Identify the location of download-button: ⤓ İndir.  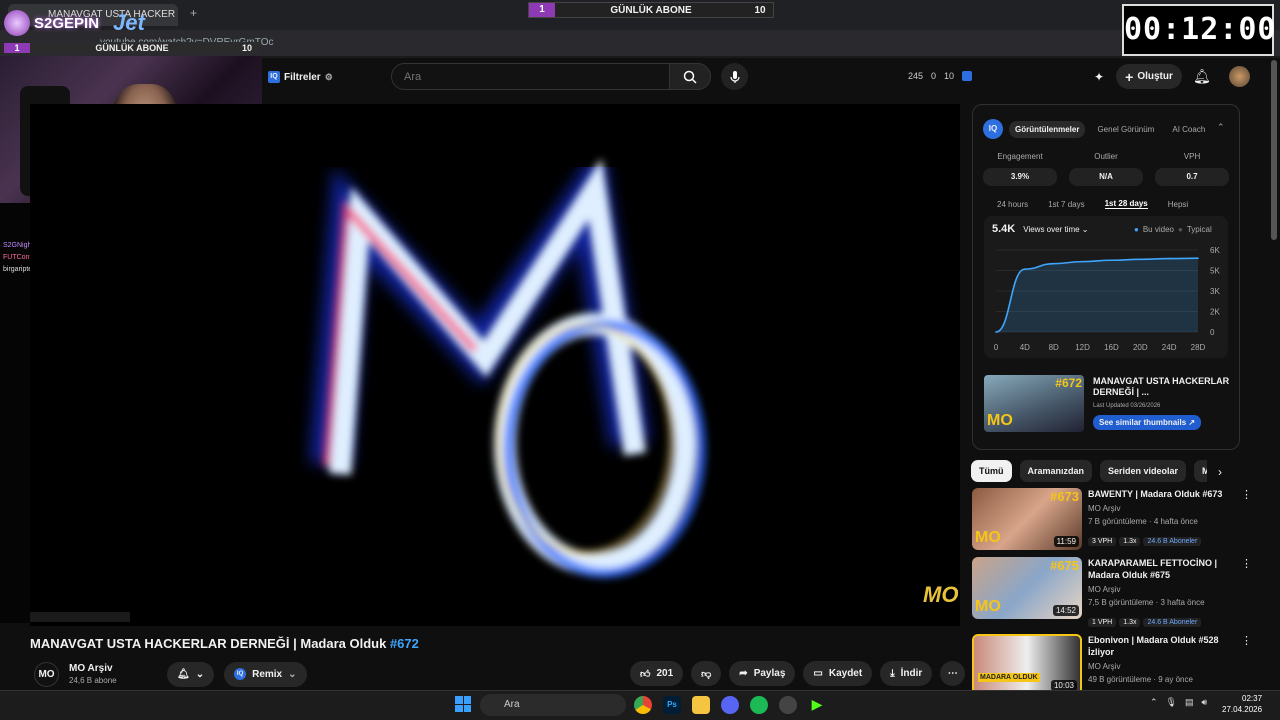
(906, 673).